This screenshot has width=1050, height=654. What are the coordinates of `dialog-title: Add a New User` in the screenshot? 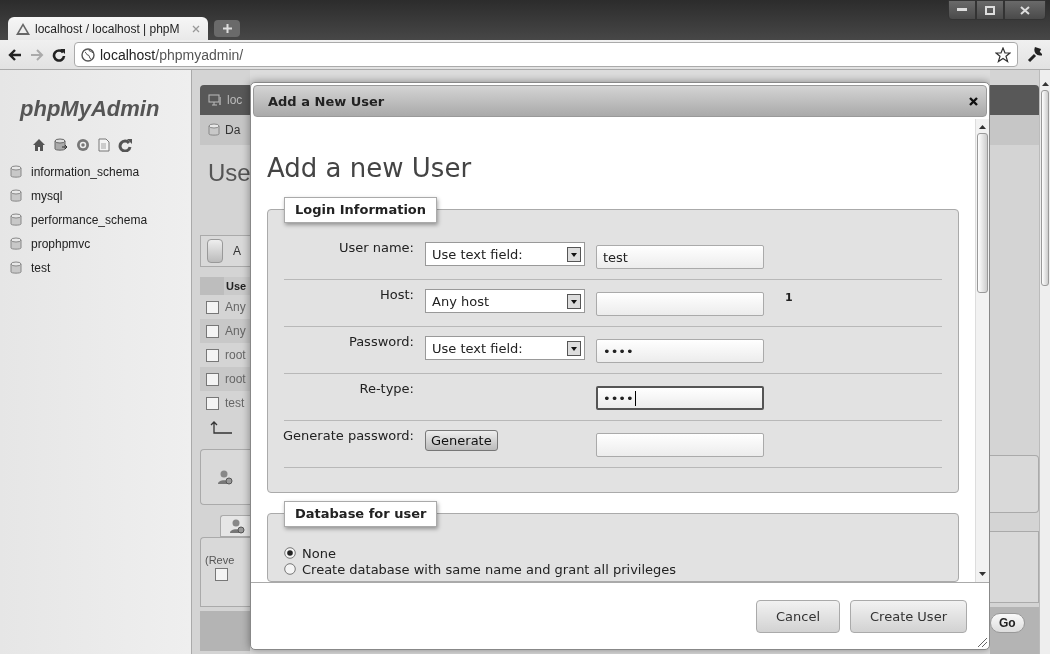 It's located at (326, 101).